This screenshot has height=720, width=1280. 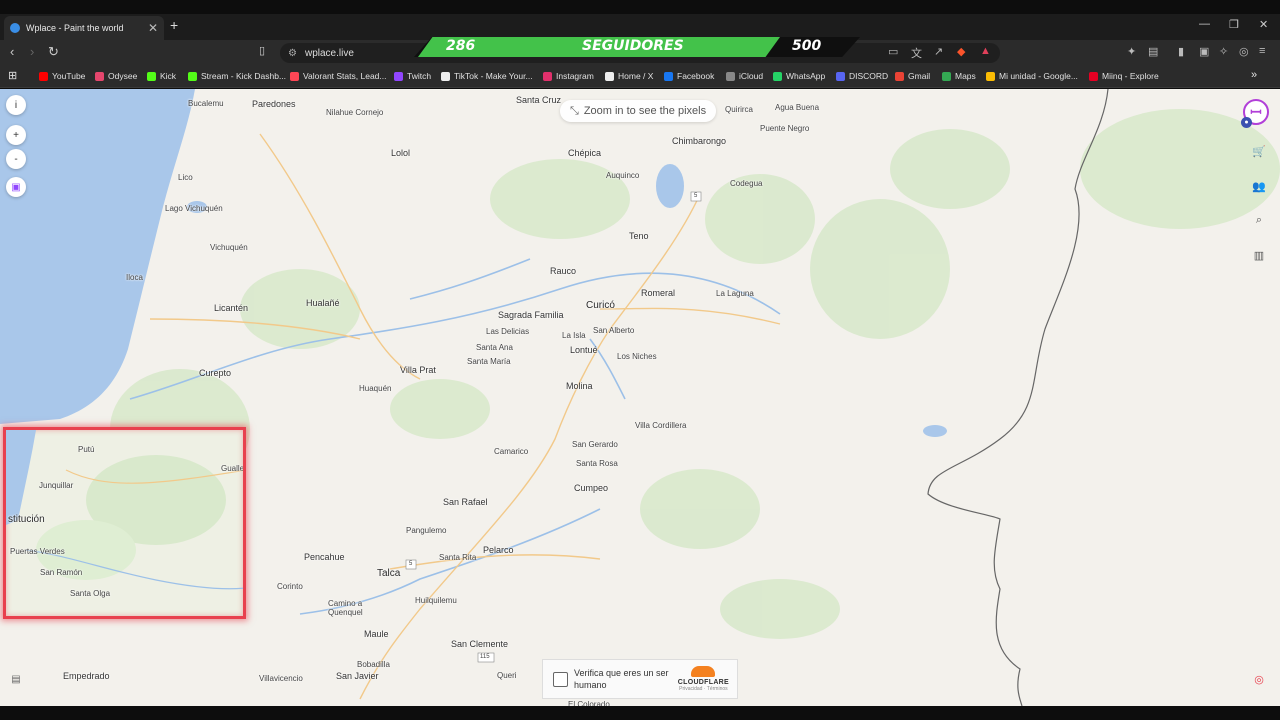 I want to click on leo-icon: ✧, so click(x=1223, y=51).